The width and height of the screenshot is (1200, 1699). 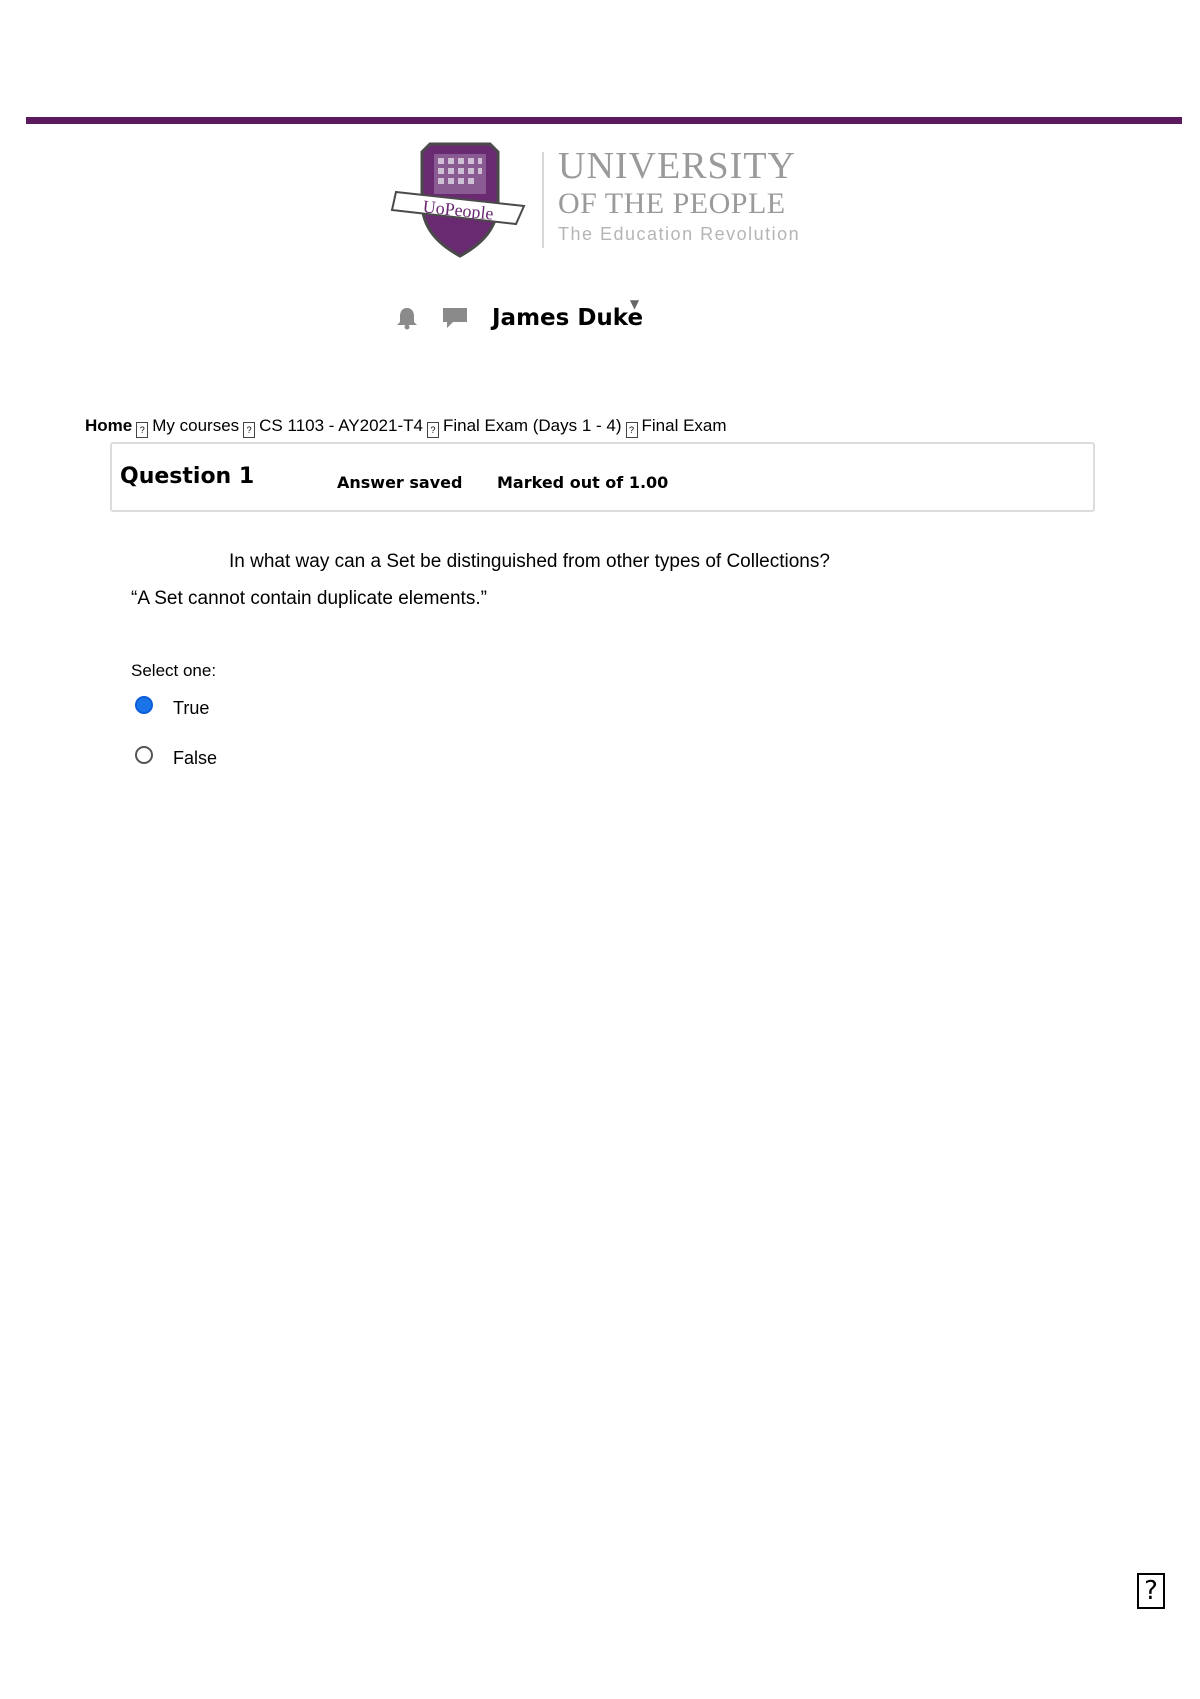 What do you see at coordinates (532, 425) in the screenshot?
I see `breadcrumb-final-exam-section: Final Exam (Days 1 - 4)` at bounding box center [532, 425].